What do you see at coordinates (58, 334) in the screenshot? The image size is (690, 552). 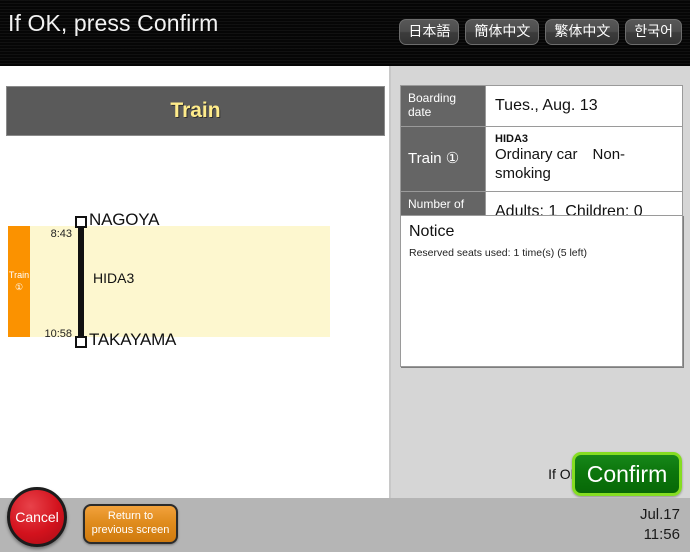 I see `arrival-time: 10:58` at bounding box center [58, 334].